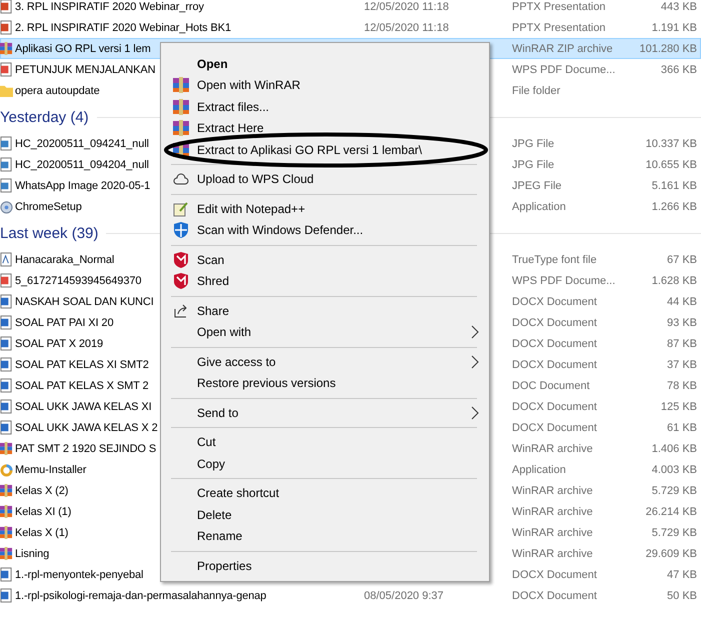 The width and height of the screenshot is (701, 618). What do you see at coordinates (57, 90) in the screenshot?
I see `file-name: opera autoupdate` at bounding box center [57, 90].